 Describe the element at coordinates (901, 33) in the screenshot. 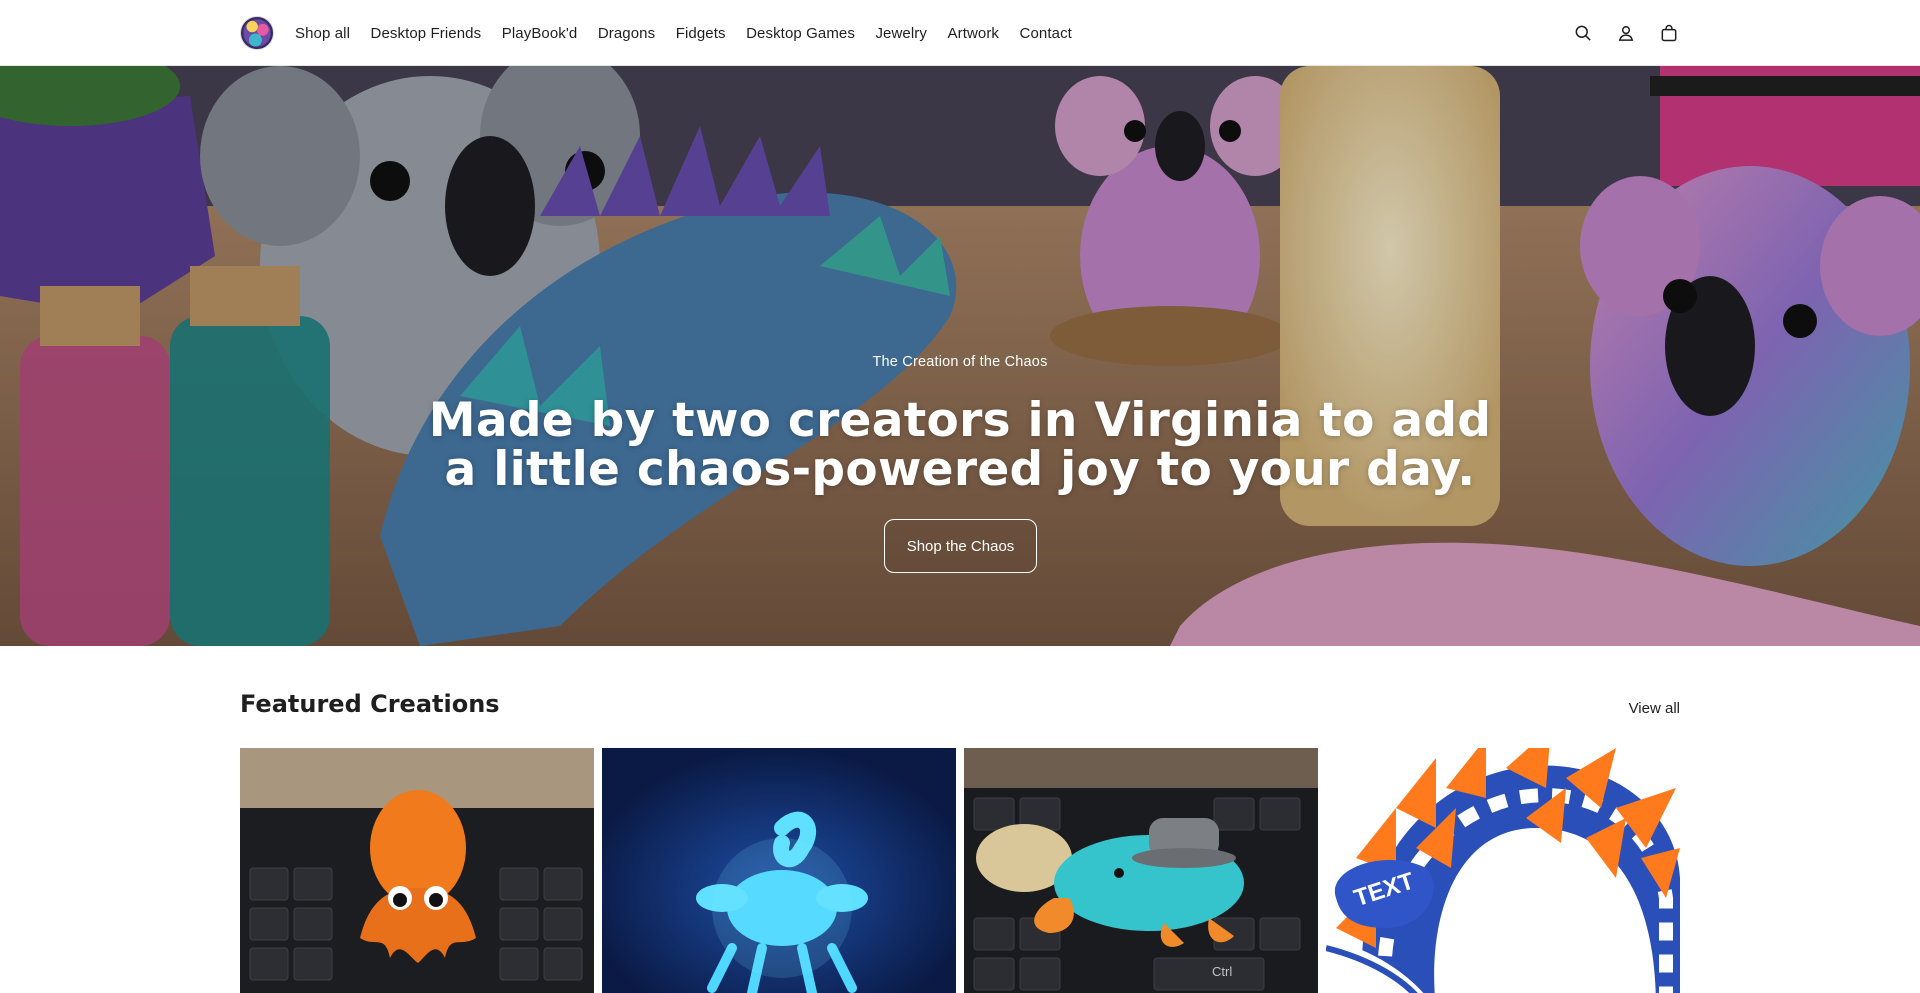

I see `nav-jewelry: Jewelry` at that location.